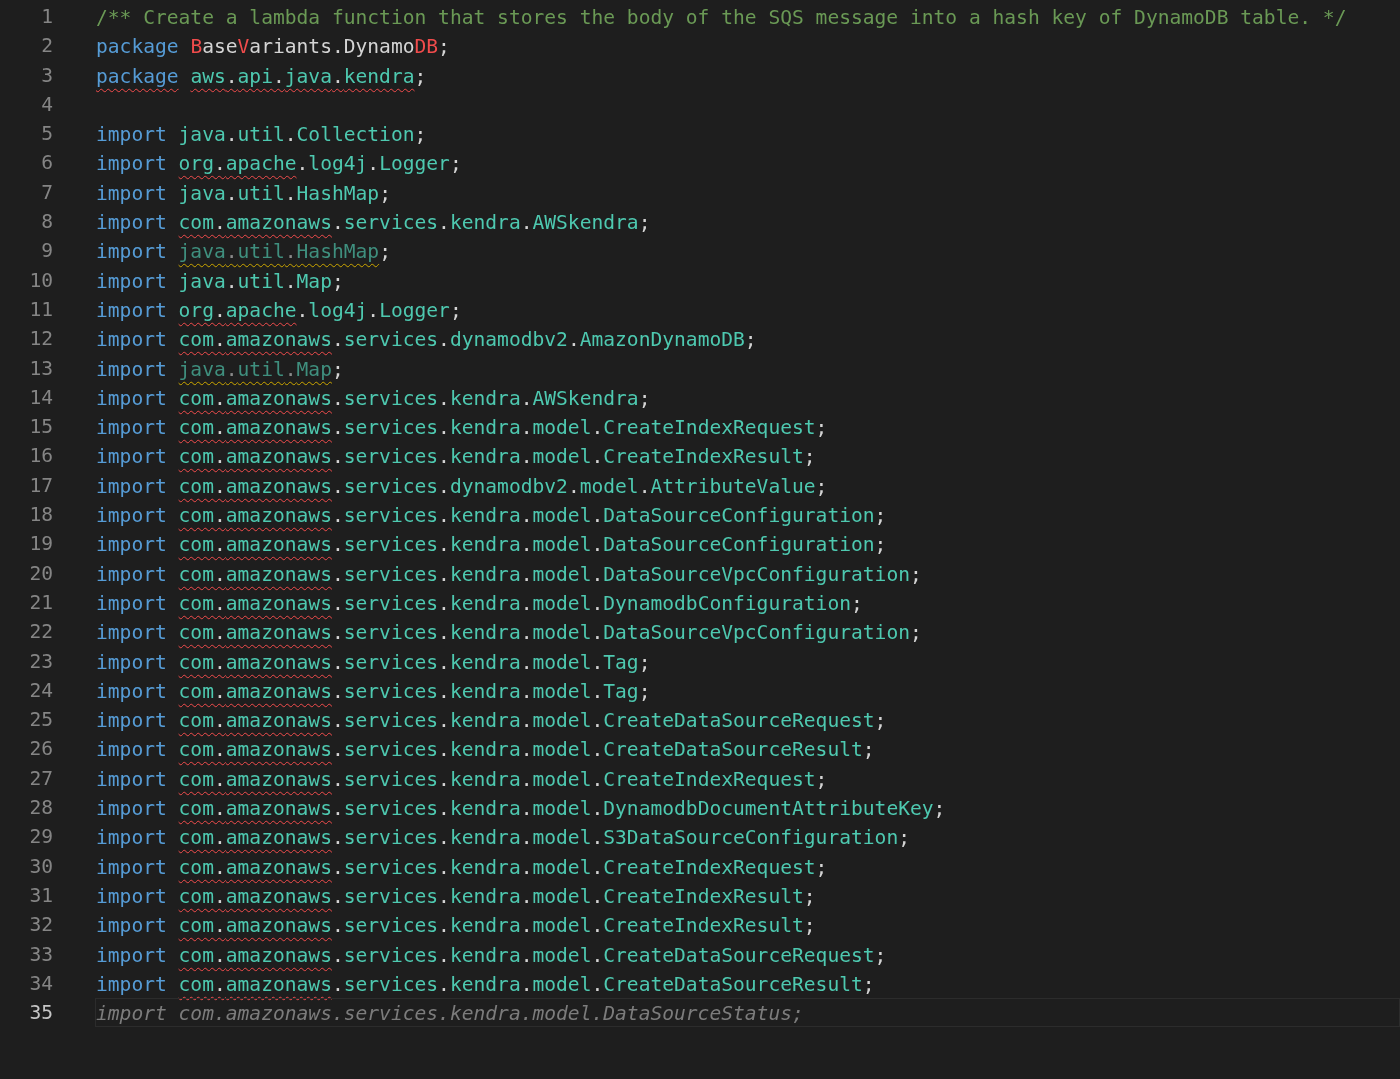  What do you see at coordinates (46, 17) in the screenshot?
I see `line-number: 1` at bounding box center [46, 17].